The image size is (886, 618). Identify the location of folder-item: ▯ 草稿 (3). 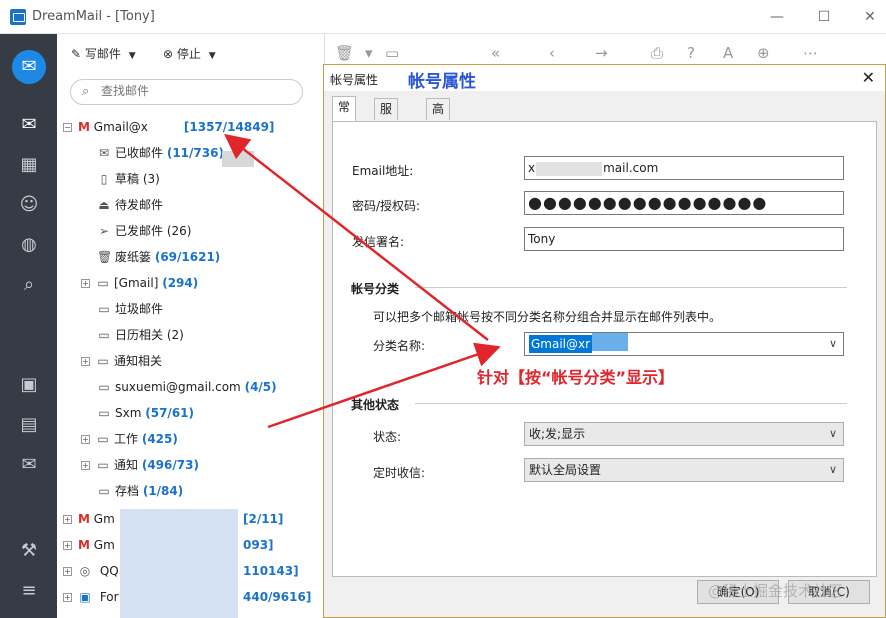
(128, 179).